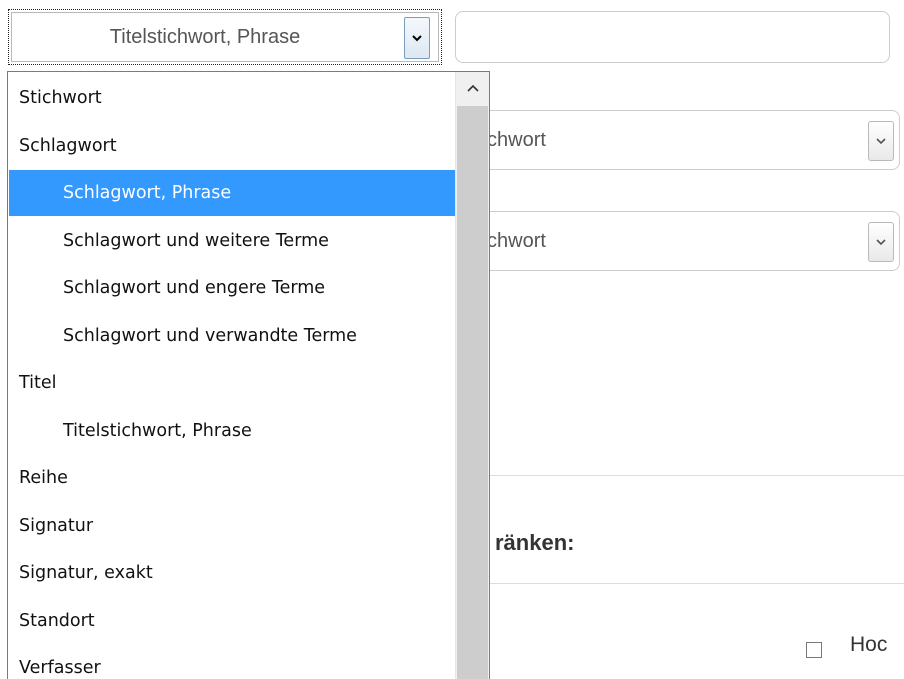  What do you see at coordinates (869, 644) in the screenshot?
I see `filter-checkbox-label: Hoc` at bounding box center [869, 644].